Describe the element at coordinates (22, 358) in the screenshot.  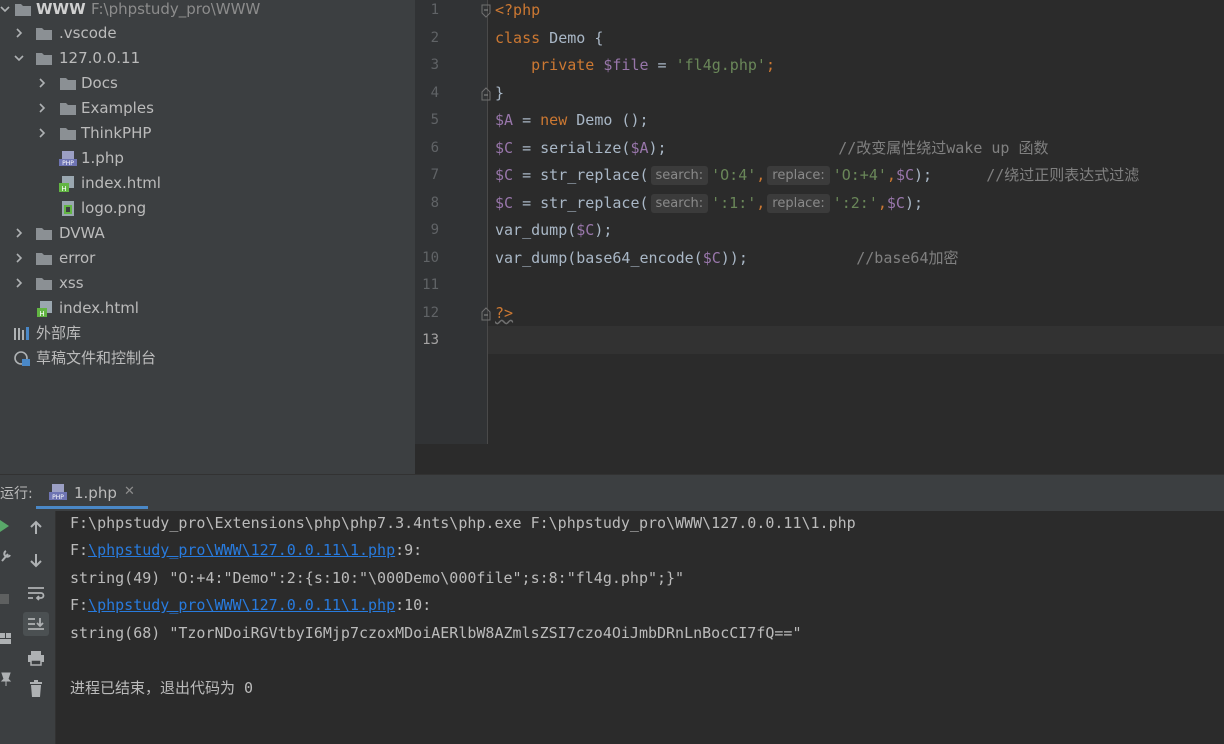
I see `scratches-icon` at that location.